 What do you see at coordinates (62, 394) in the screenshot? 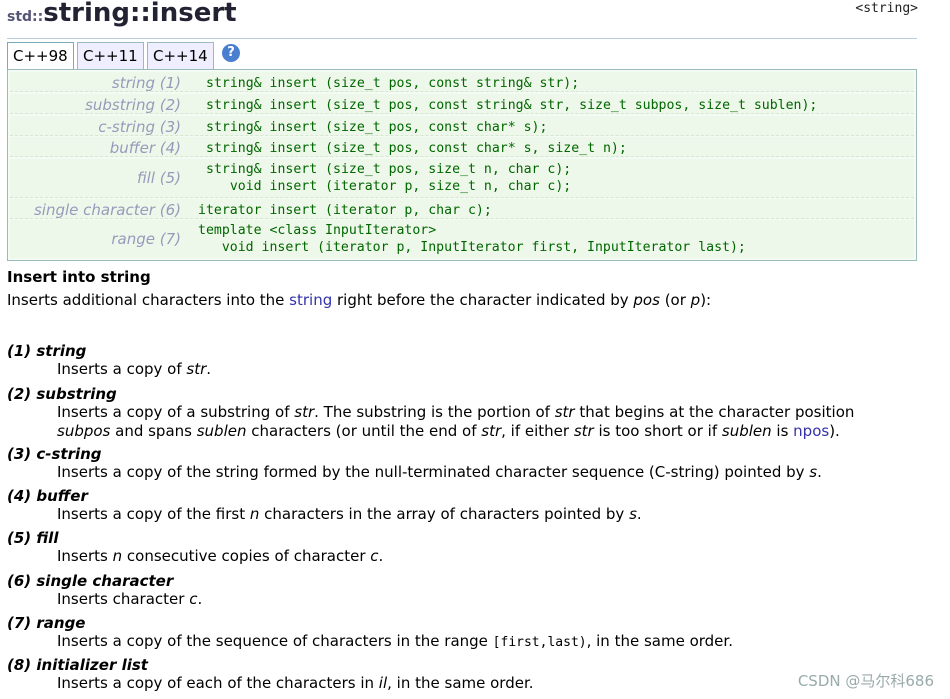
I see `item-heading: (2) substring` at bounding box center [62, 394].